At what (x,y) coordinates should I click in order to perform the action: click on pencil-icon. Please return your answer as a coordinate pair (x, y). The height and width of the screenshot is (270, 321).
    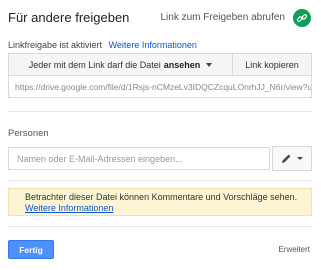
    Looking at the image, I should click on (286, 158).